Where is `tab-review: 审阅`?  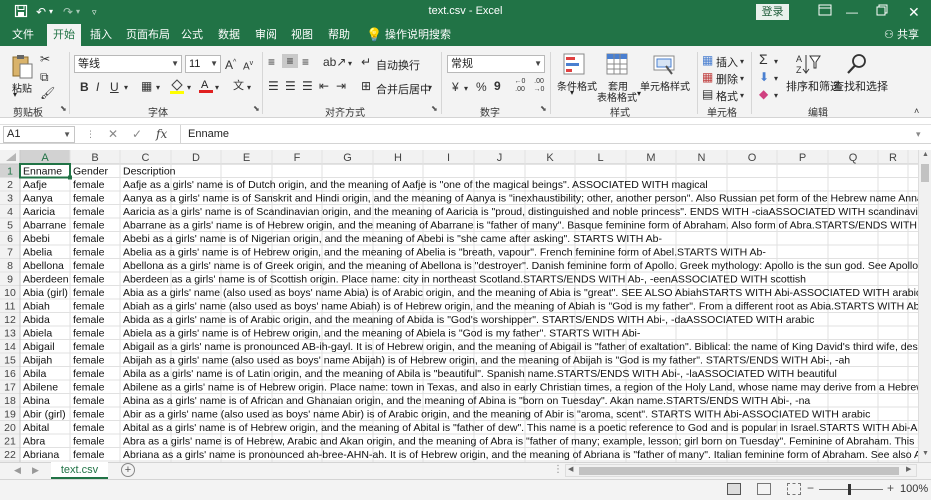
tab-review: 审阅 is located at coordinates (266, 35).